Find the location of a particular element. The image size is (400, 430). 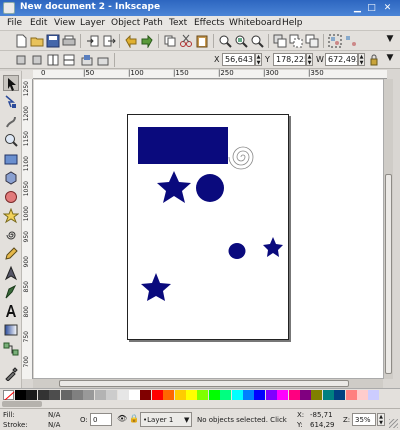

import-icon is located at coordinates (93, 41).